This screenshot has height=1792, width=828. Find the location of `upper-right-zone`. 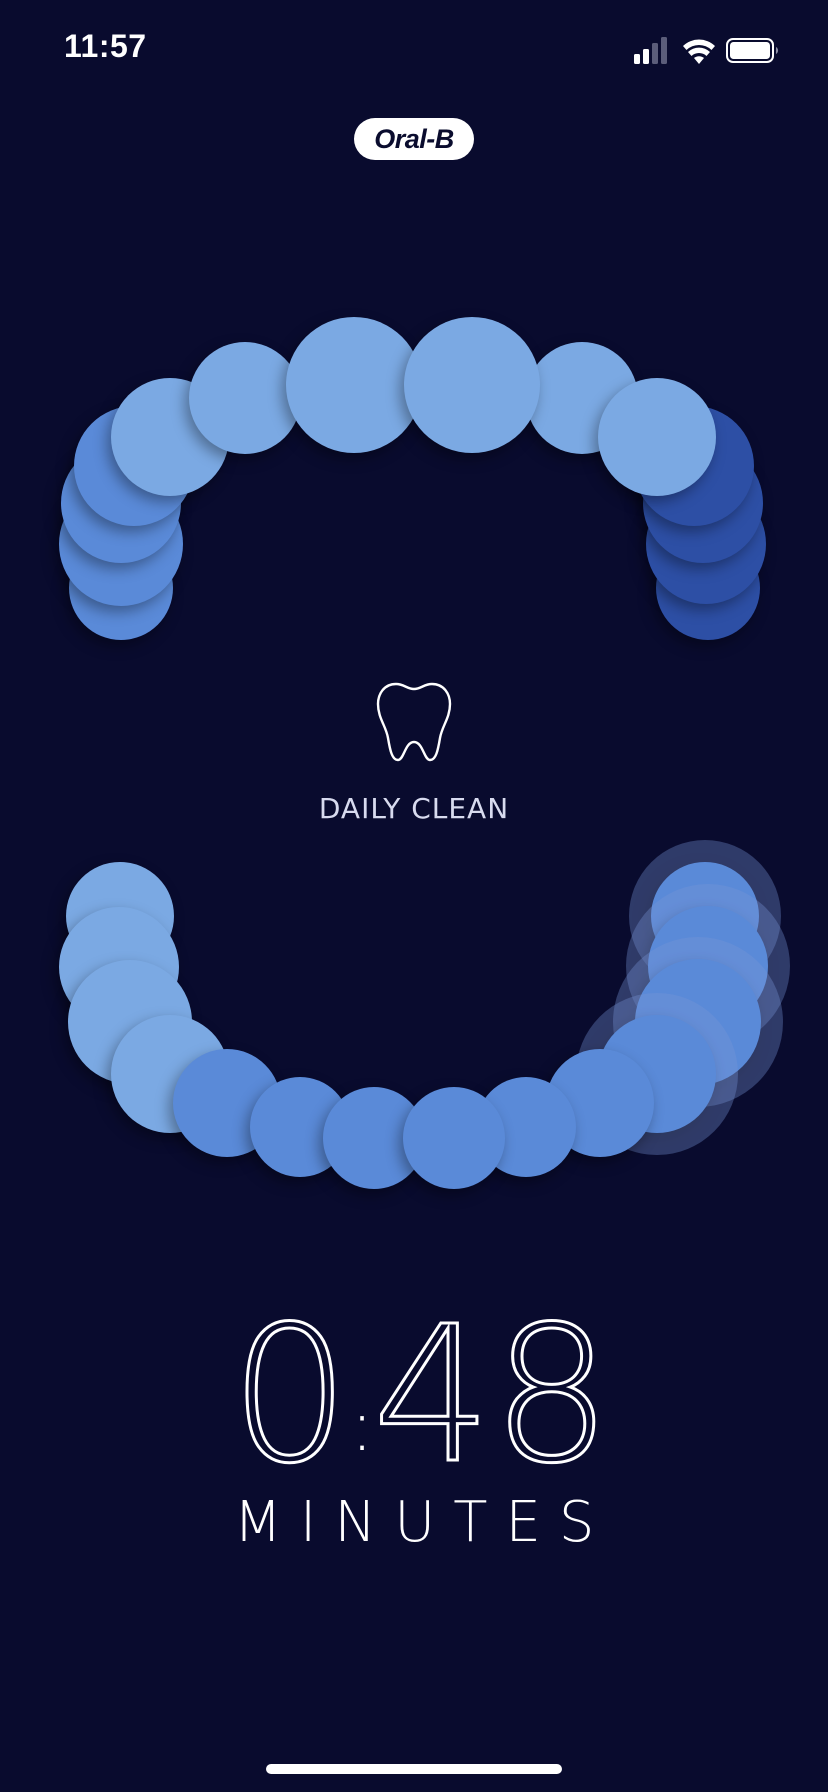

upper-right-zone is located at coordinates (657, 437).